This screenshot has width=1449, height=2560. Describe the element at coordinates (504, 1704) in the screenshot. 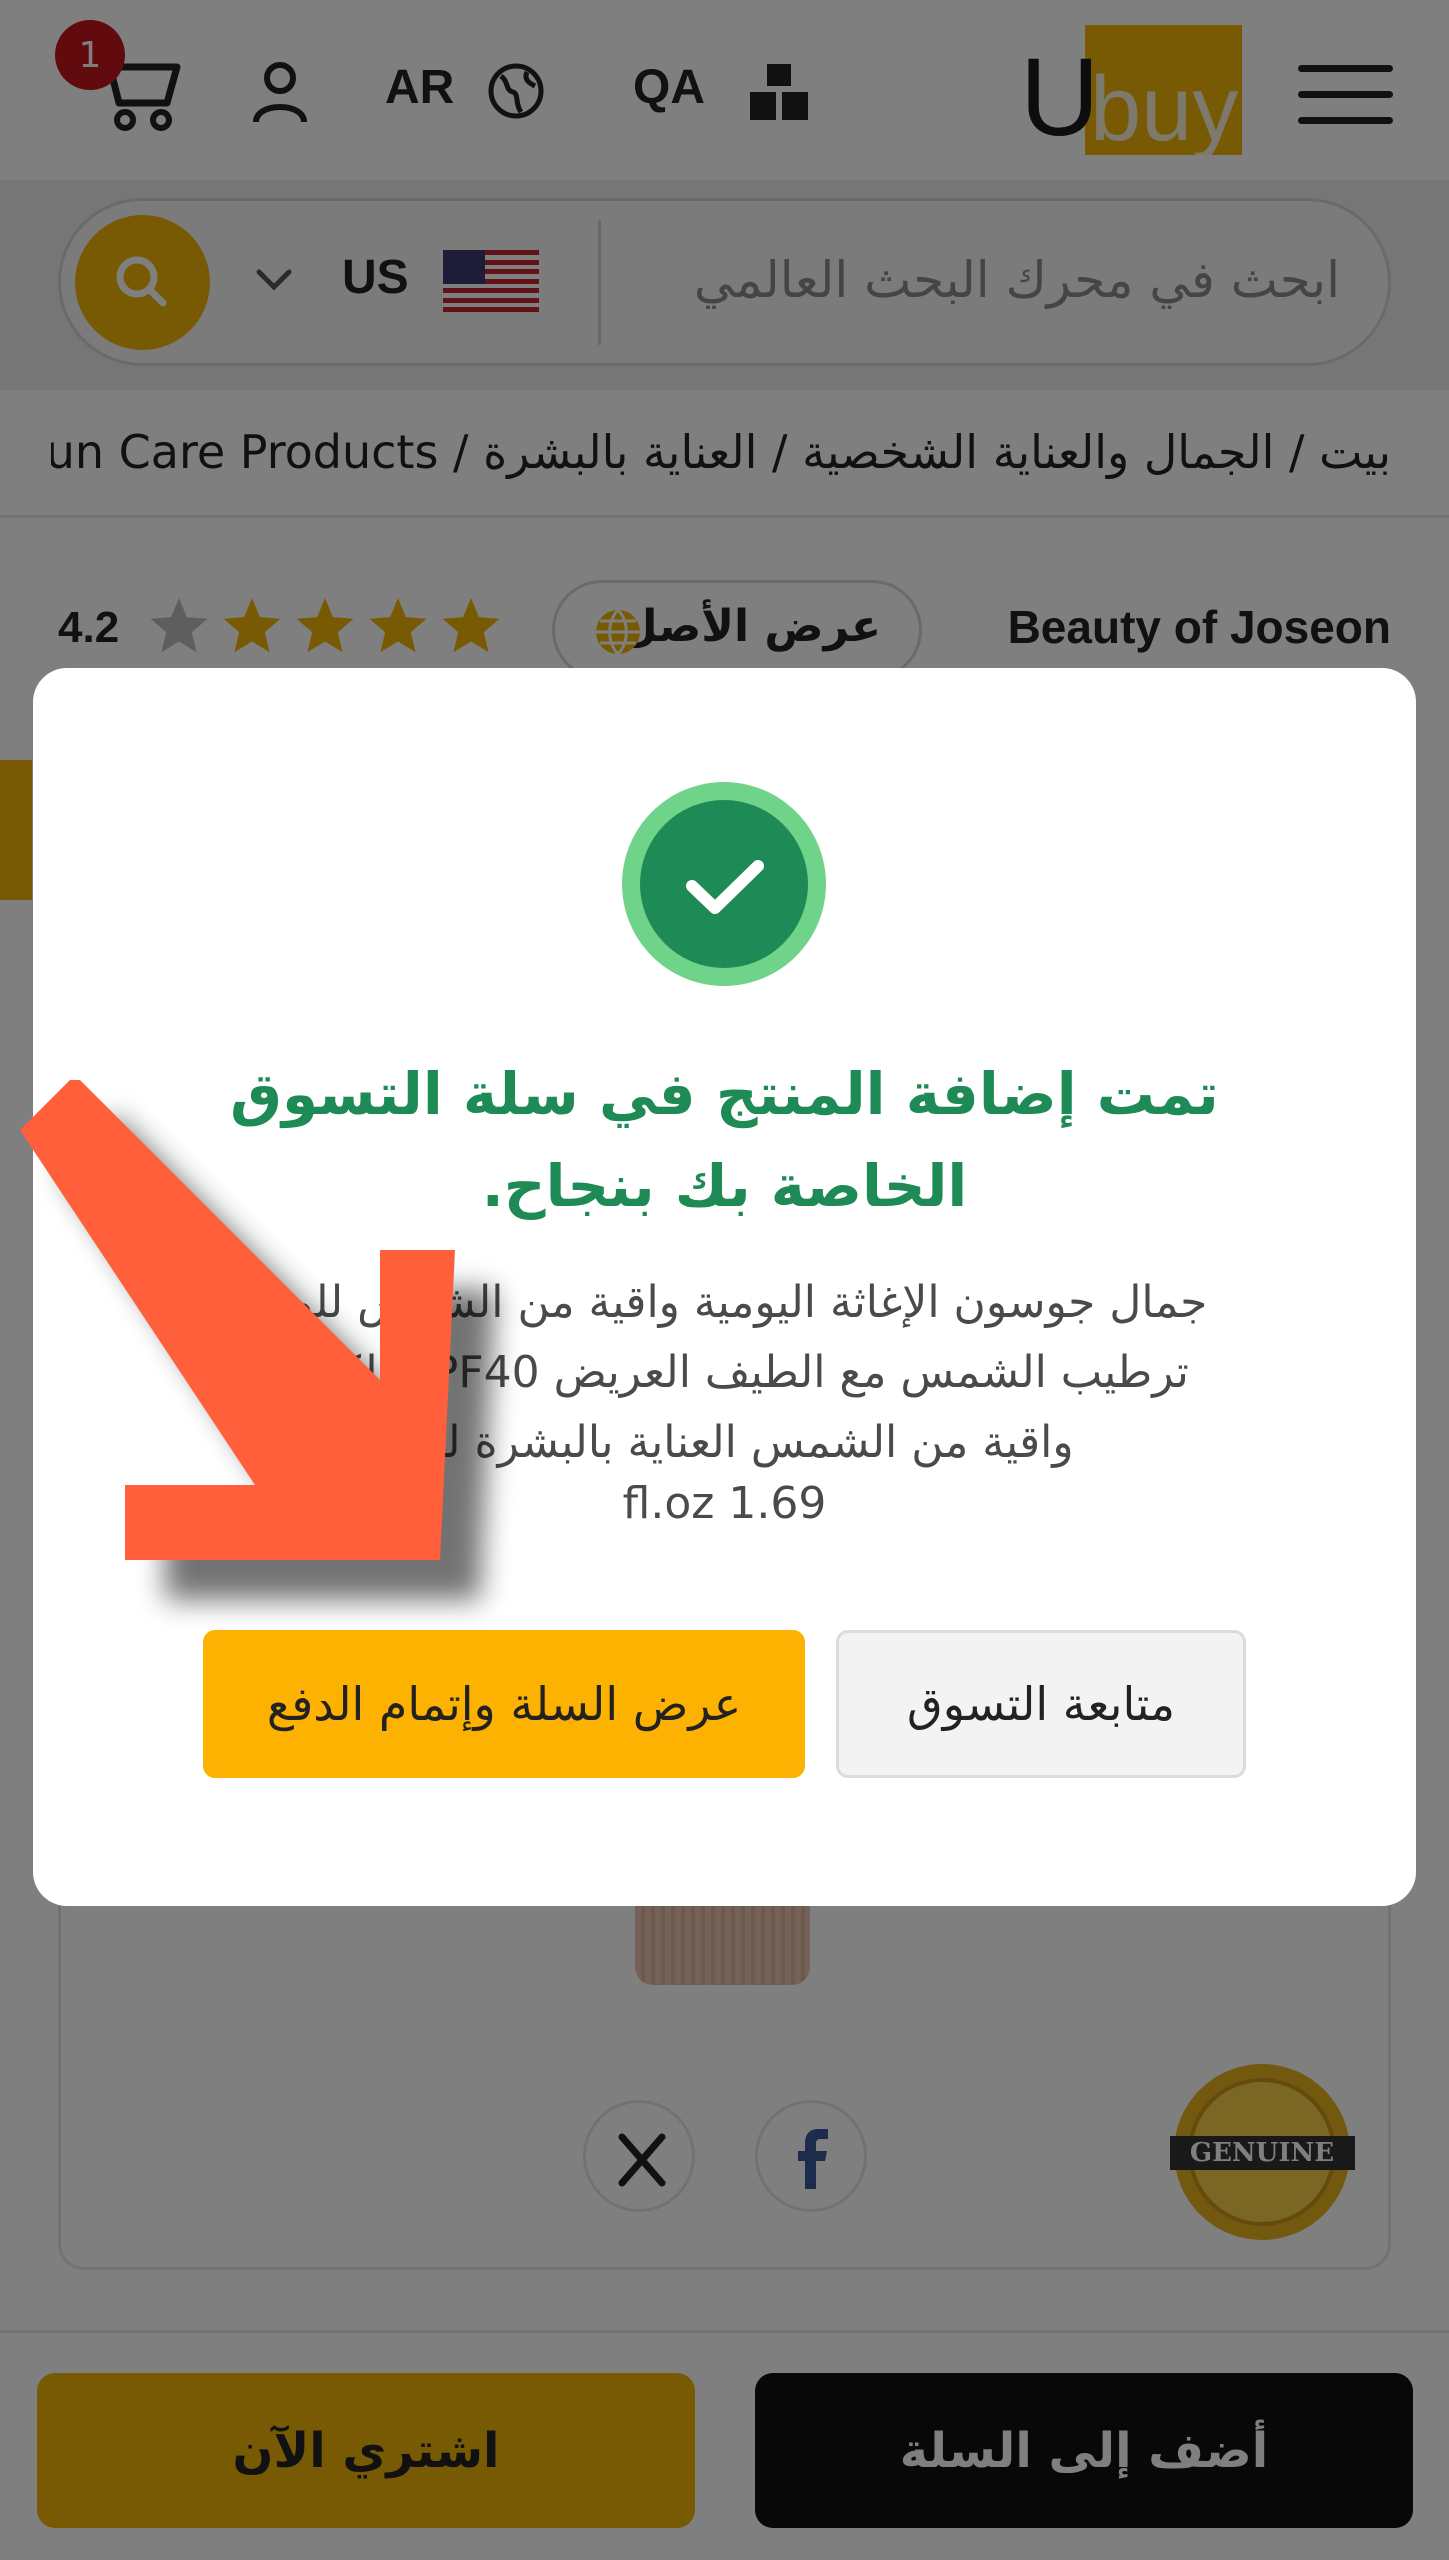

I see `view-cart-checkout-button: عرض السلة وإتمام الدفع` at that location.